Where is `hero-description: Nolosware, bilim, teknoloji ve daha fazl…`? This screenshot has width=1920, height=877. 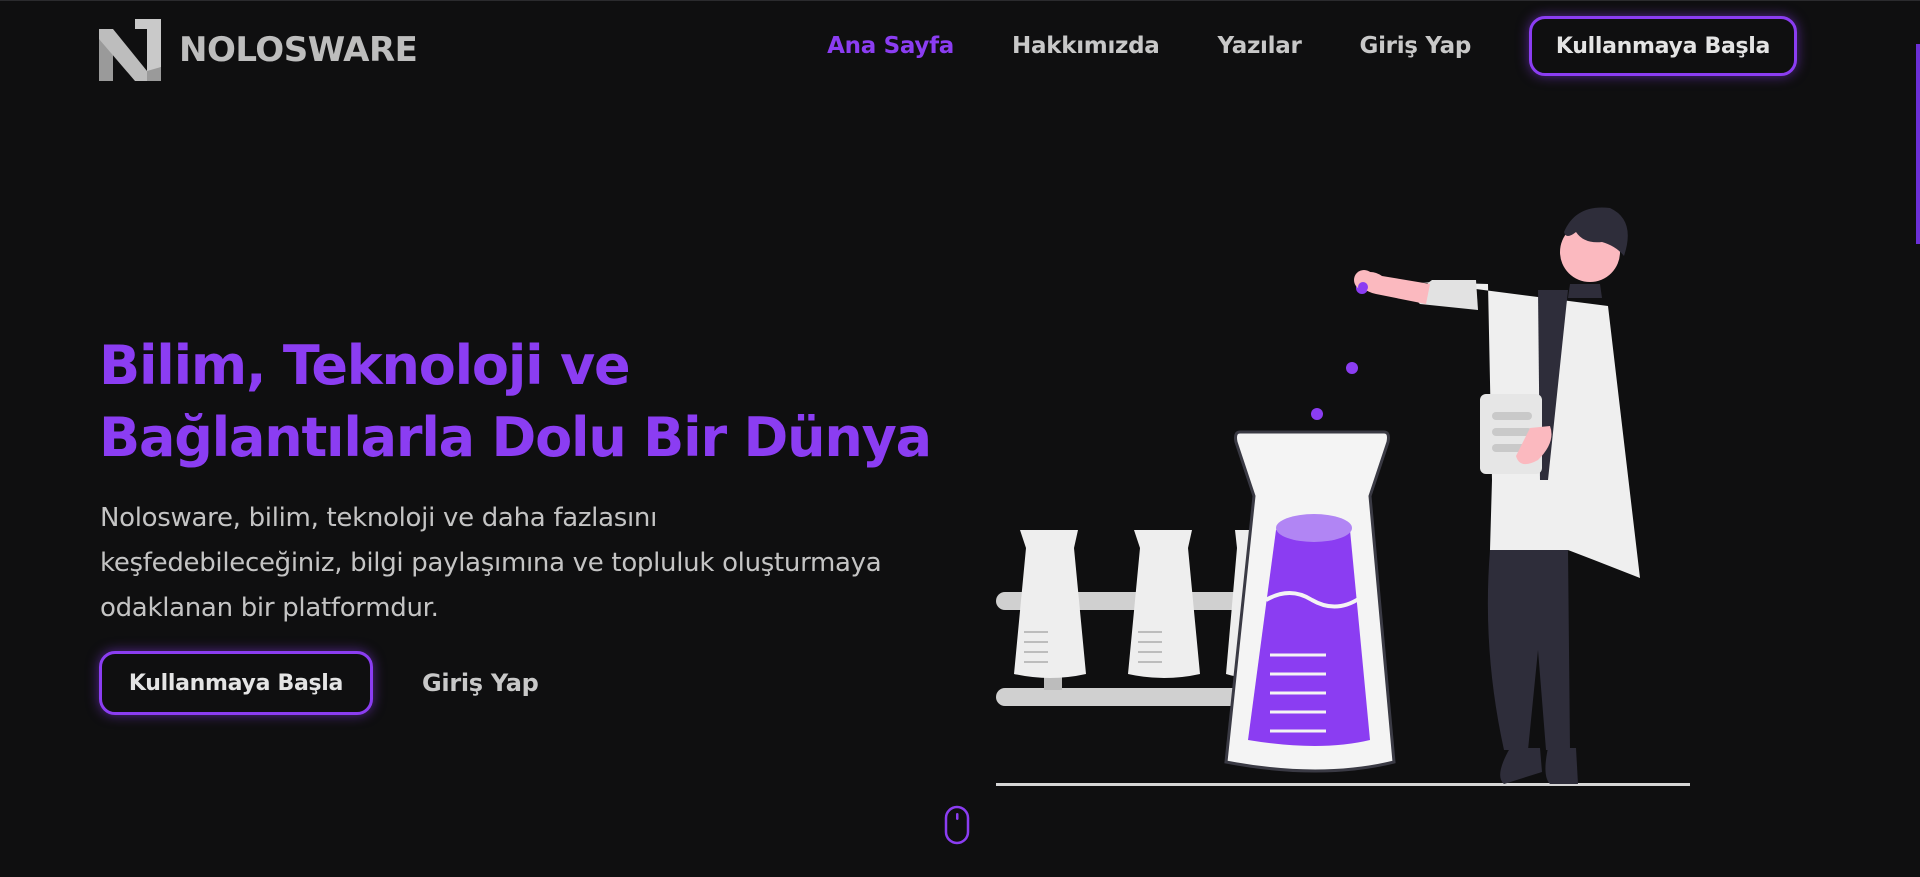
hero-description: Nolosware, bilim, teknoloji ve daha fazl… is located at coordinates (530, 563).